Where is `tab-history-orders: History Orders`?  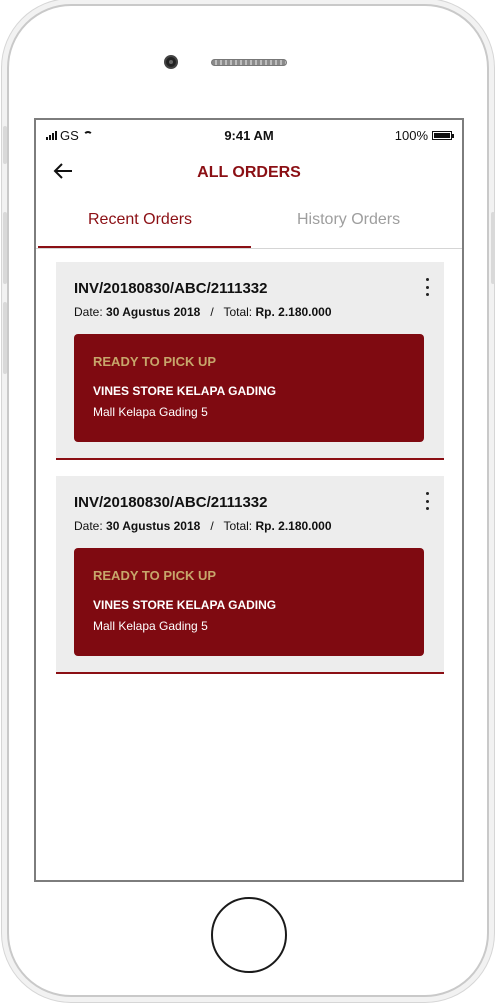 tab-history-orders: History Orders is located at coordinates (348, 220).